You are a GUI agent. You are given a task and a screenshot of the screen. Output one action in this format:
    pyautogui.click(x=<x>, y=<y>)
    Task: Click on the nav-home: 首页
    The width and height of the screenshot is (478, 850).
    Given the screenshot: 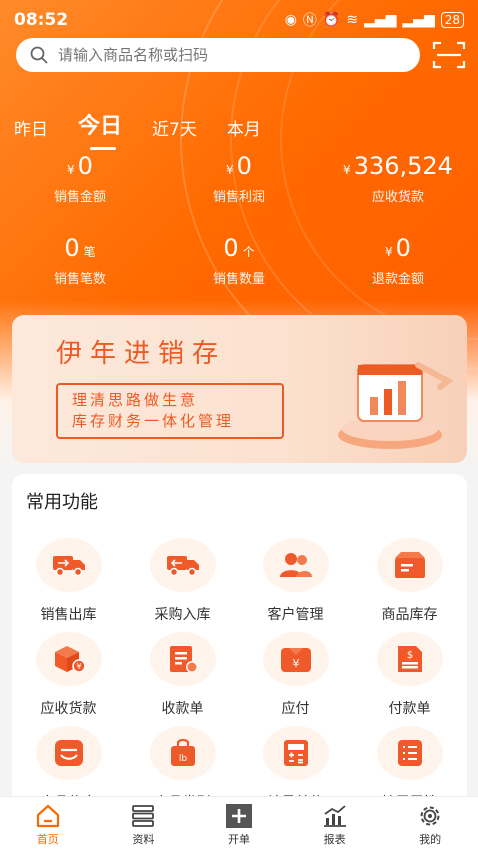 What is the action you would take?
    pyautogui.click(x=48, y=823)
    